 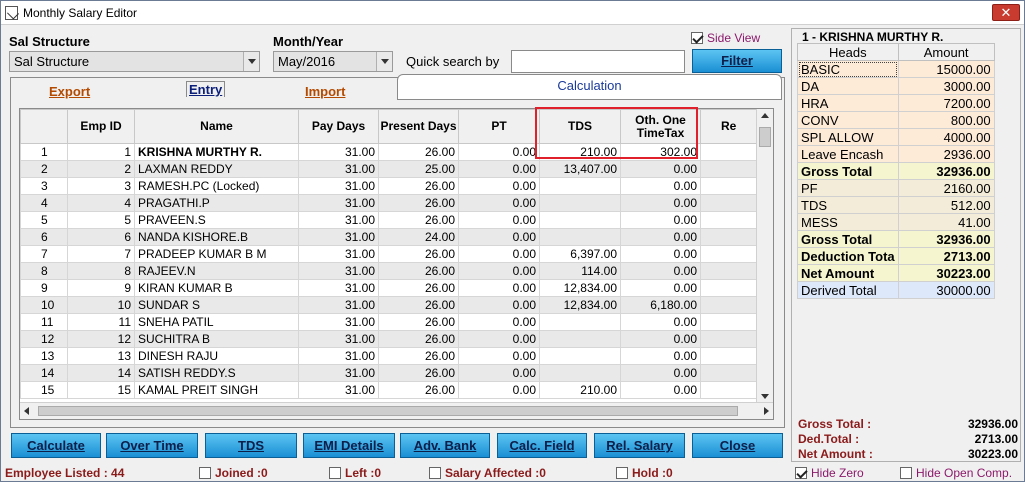 What do you see at coordinates (848, 256) in the screenshot?
I see `head-name-cell: Deduction Tota` at bounding box center [848, 256].